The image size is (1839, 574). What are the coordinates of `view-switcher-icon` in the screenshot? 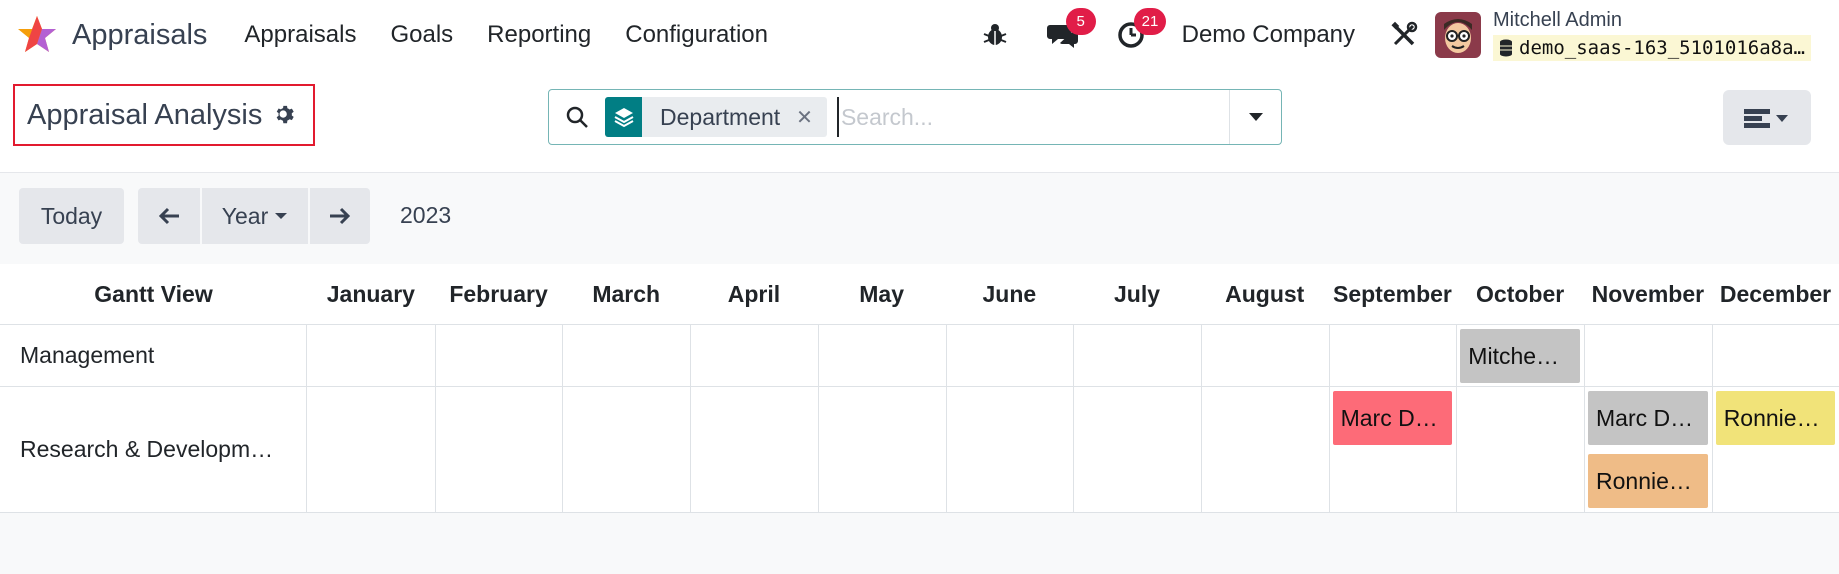 It's located at (1766, 118).